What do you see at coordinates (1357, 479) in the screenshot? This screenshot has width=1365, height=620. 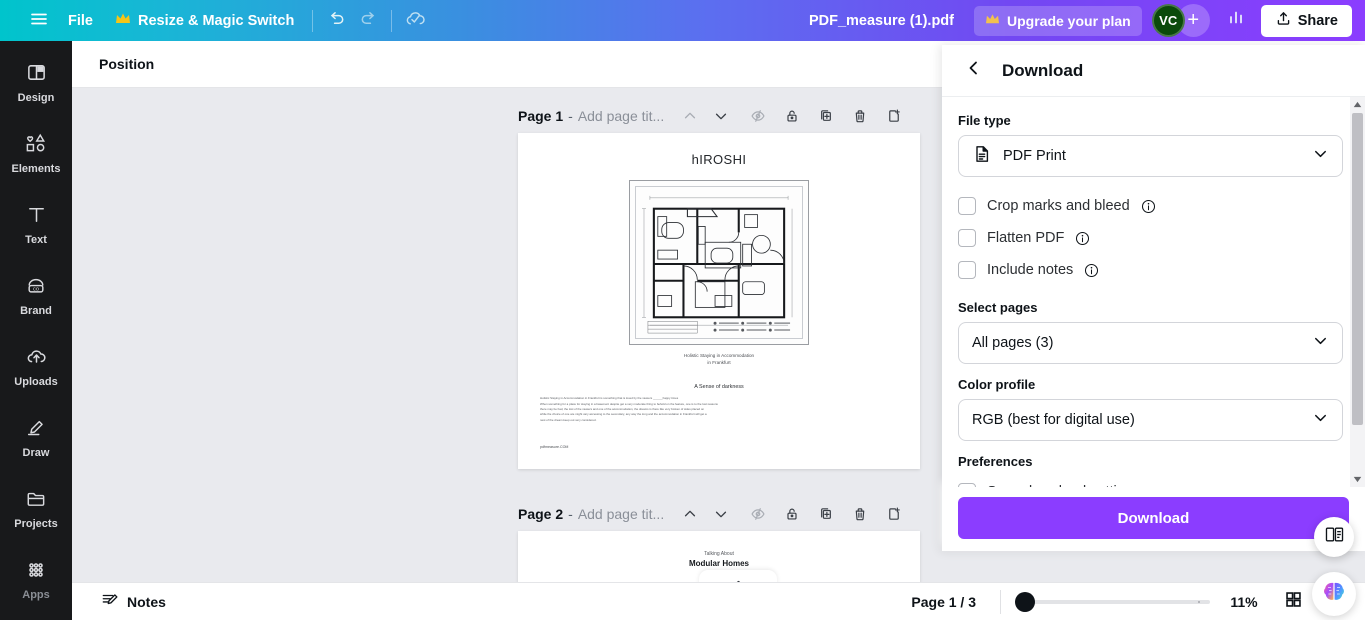 I see `scroll-down-arrow` at bounding box center [1357, 479].